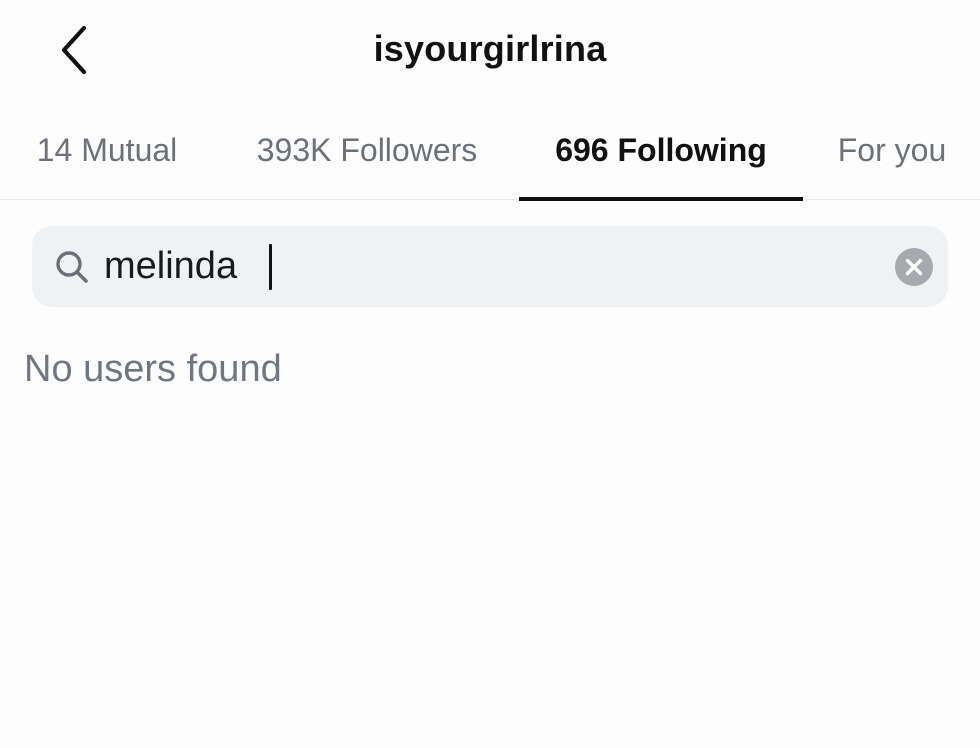 Image resolution: width=980 pixels, height=748 pixels. What do you see at coordinates (153, 369) in the screenshot?
I see `empty-results-message: No users found` at bounding box center [153, 369].